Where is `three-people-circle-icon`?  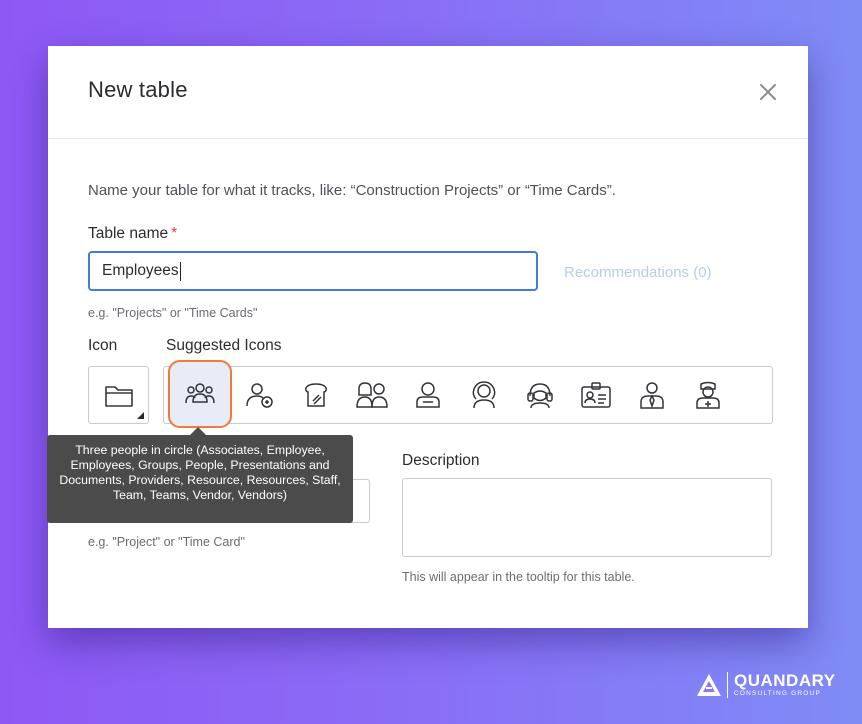 three-people-circle-icon is located at coordinates (200, 393).